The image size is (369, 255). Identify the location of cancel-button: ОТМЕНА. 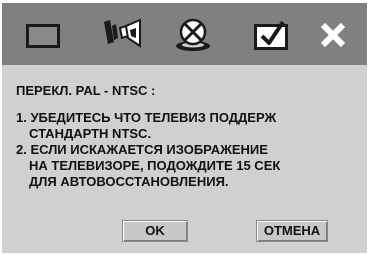
(292, 231).